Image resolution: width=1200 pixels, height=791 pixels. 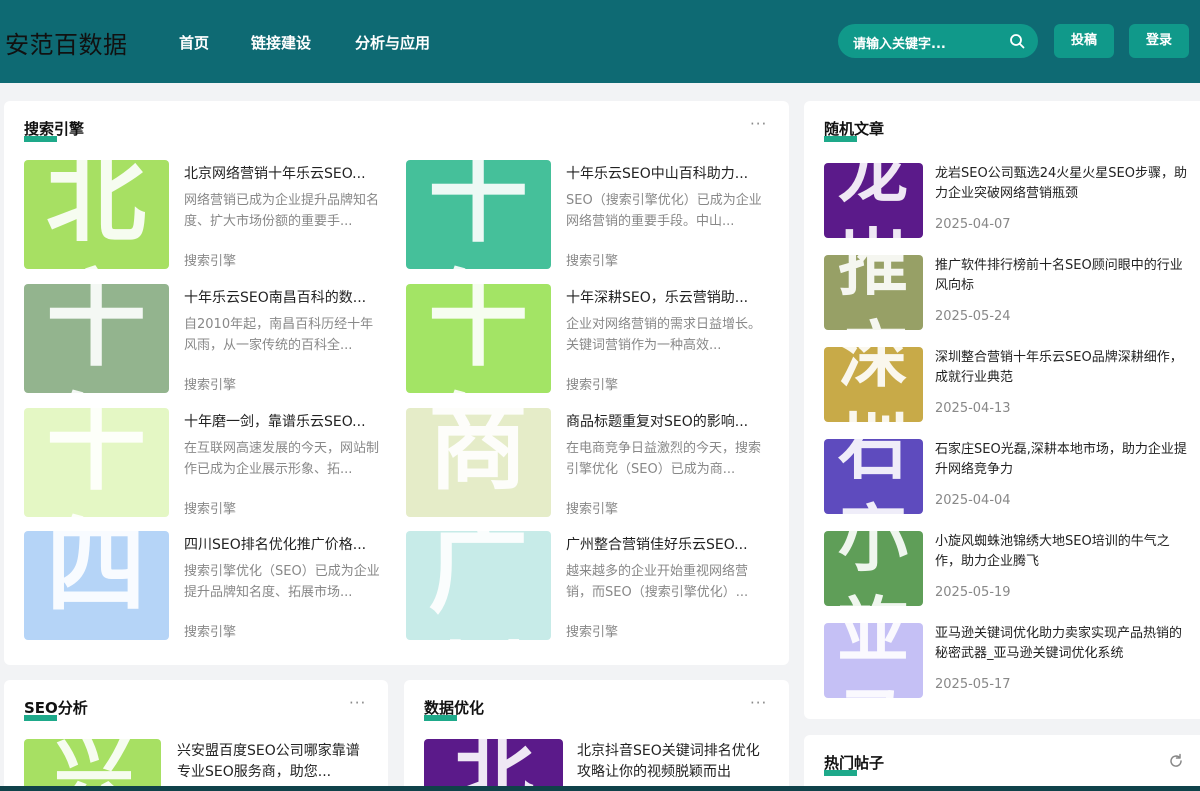 I want to click on article-thumbnail: 推广, so click(x=873, y=292).